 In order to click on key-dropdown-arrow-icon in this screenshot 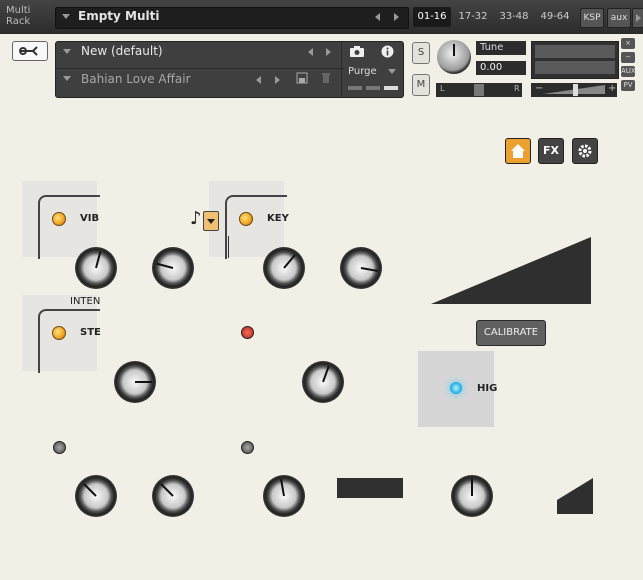, I will do `click(211, 221)`.